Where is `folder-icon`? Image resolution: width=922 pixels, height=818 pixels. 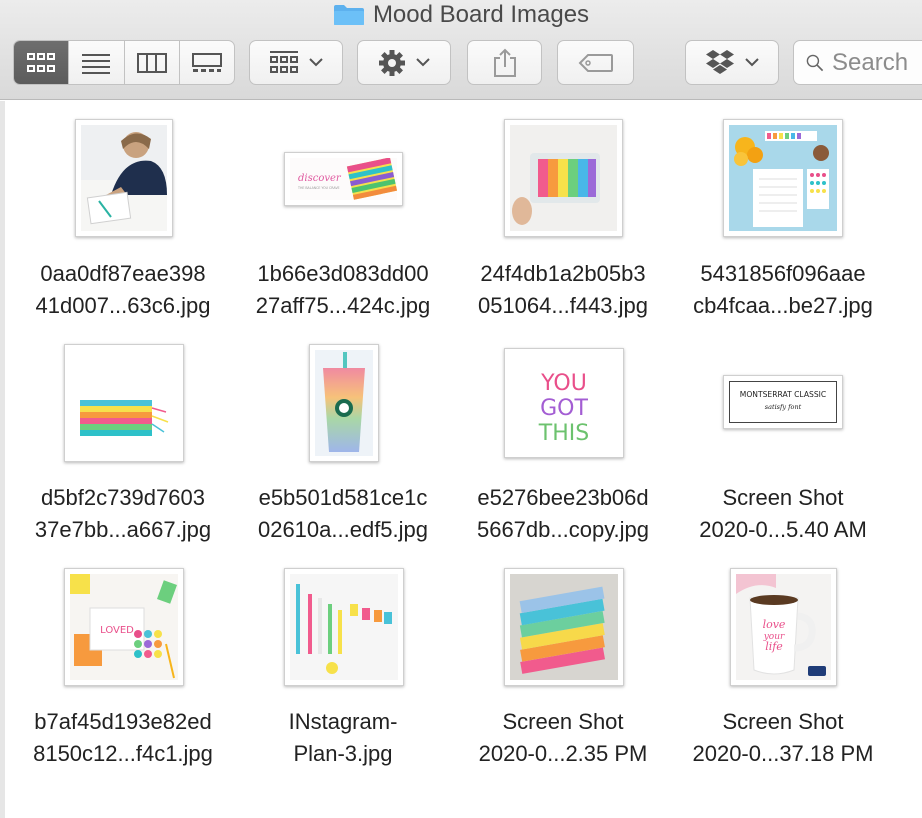
folder-icon is located at coordinates (348, 15).